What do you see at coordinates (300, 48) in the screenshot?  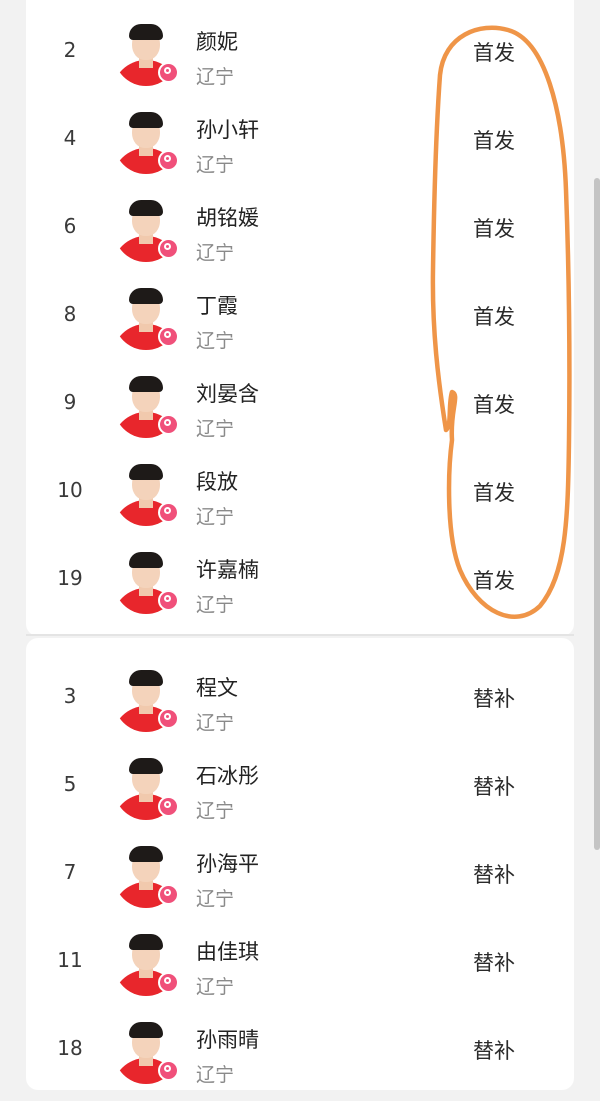 I see `player-row: 2 颜妮辽宁 首发` at bounding box center [300, 48].